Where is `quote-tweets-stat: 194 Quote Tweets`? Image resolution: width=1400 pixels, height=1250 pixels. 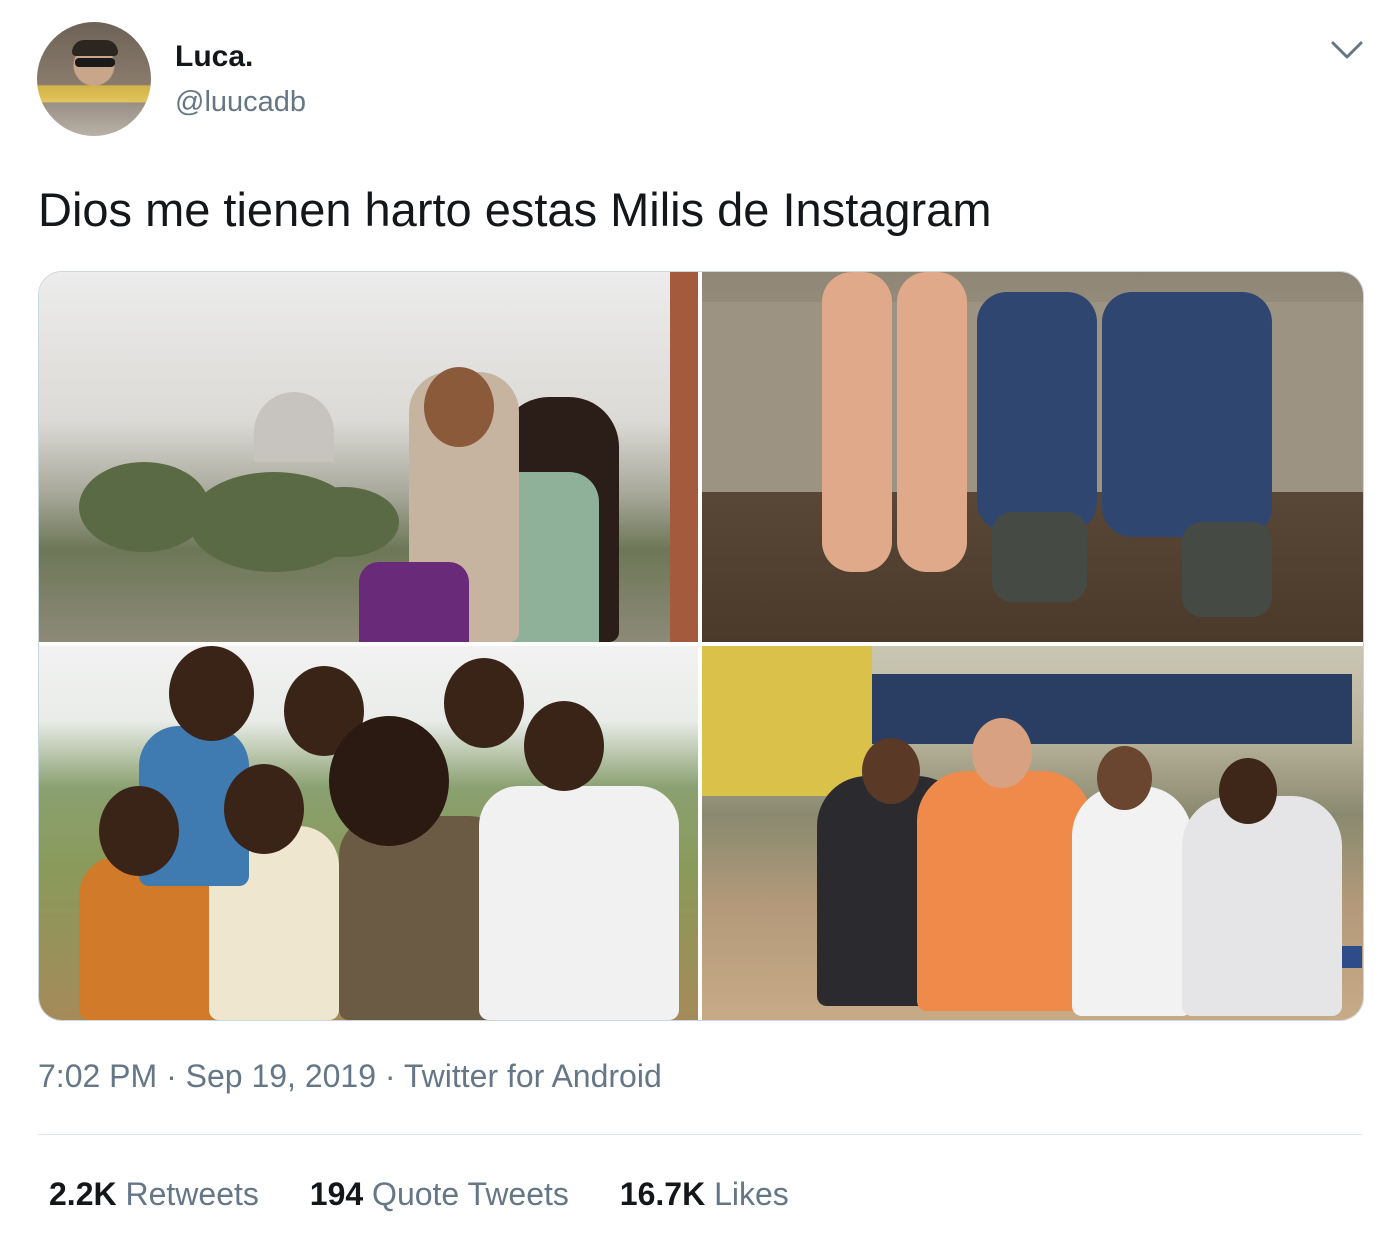
quote-tweets-stat: 194 Quote Tweets is located at coordinates (439, 1194).